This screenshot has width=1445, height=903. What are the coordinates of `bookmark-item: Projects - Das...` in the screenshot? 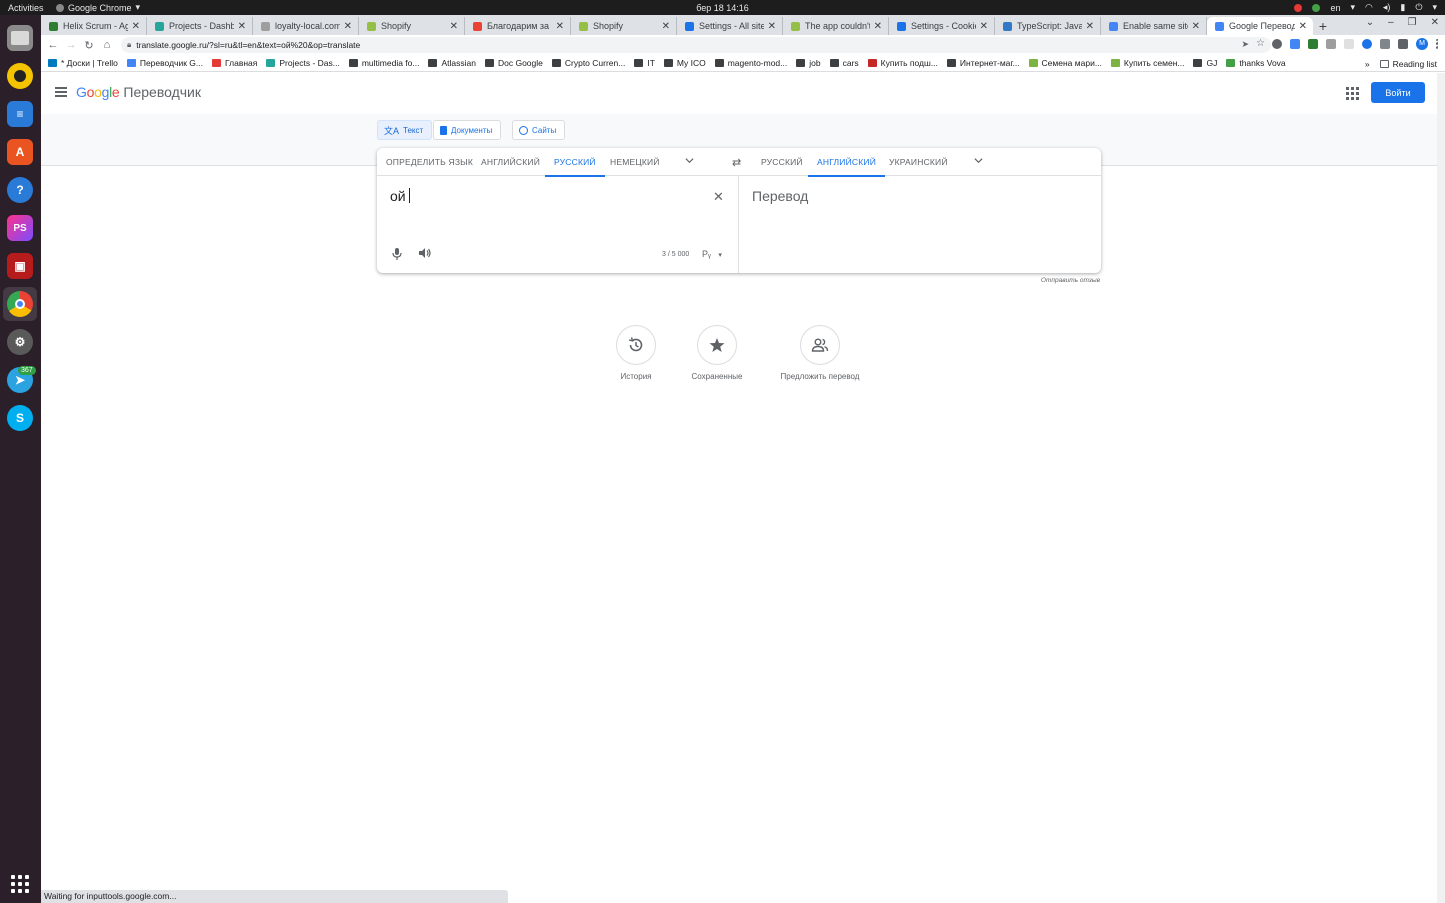 It's located at (303, 63).